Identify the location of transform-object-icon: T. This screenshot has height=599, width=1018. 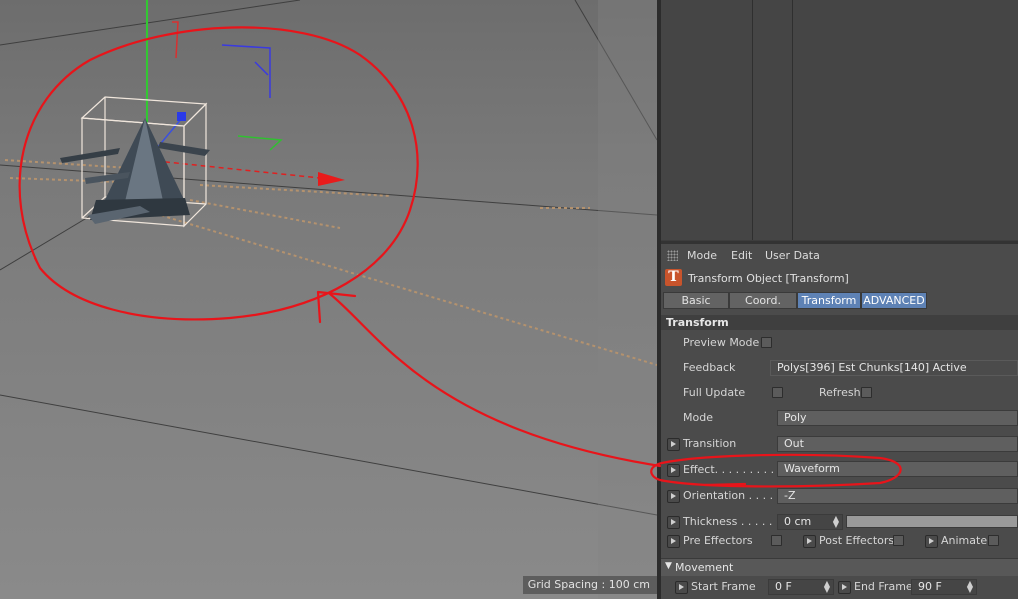
(673, 277).